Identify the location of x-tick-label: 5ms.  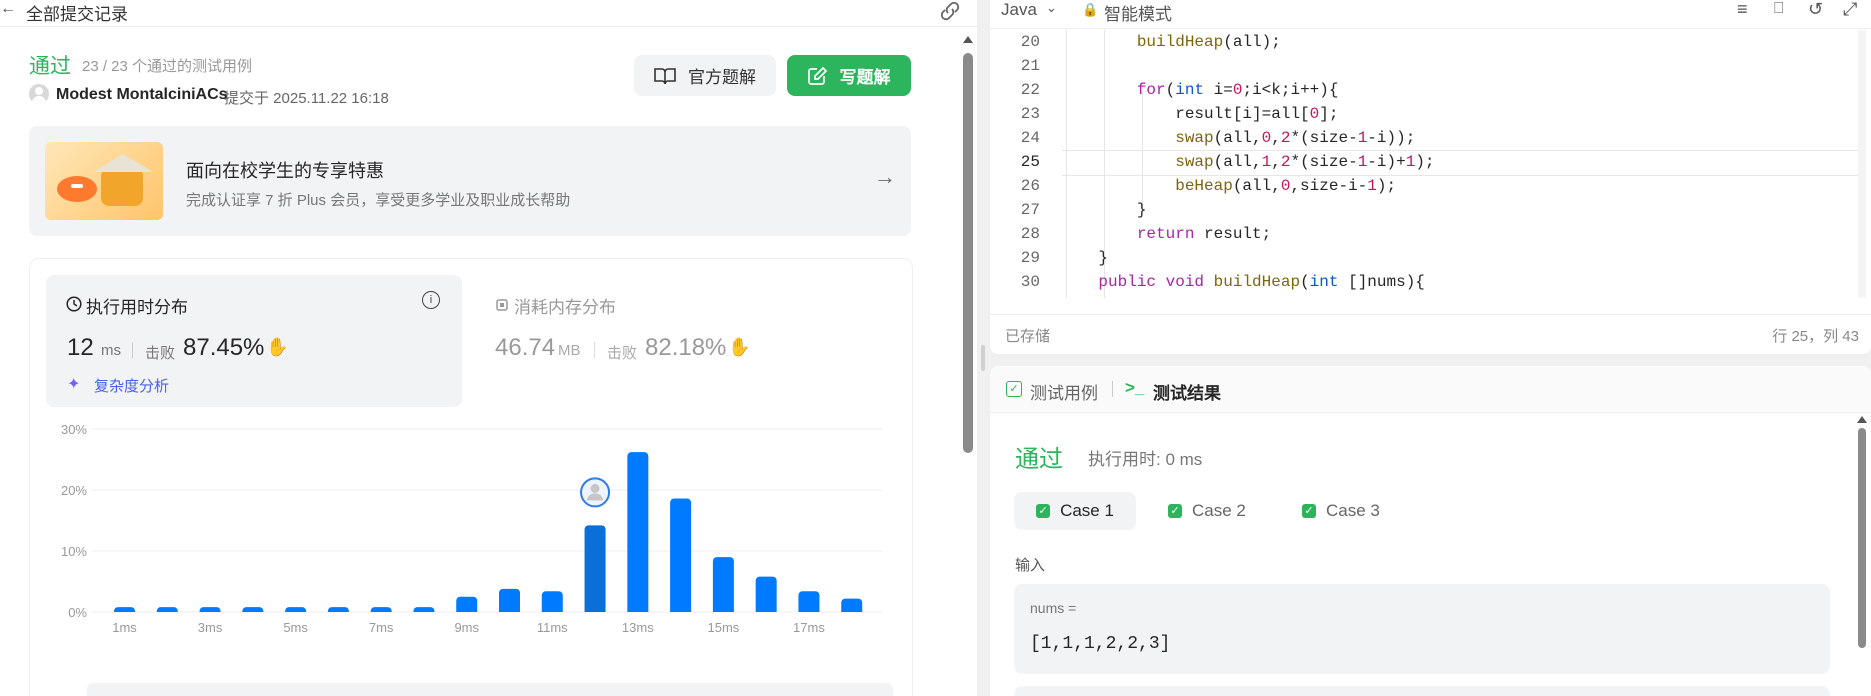
(295, 627).